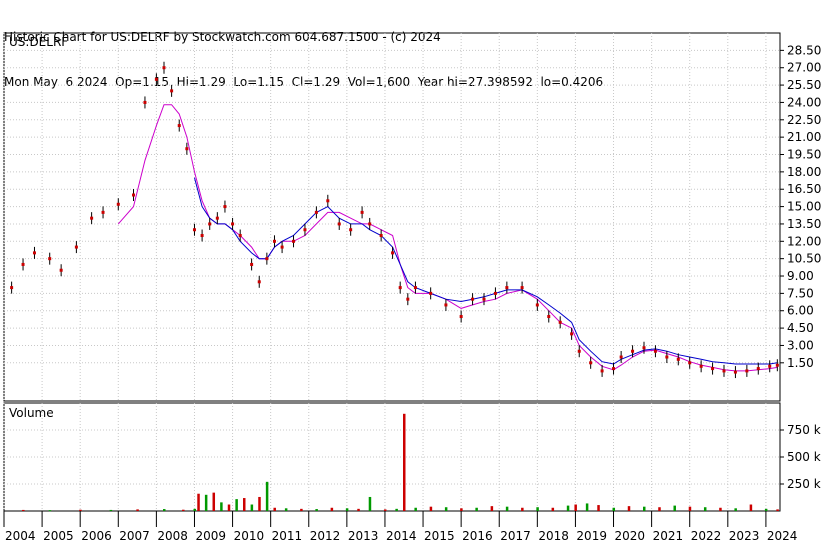 This screenshot has width=830, height=543. Describe the element at coordinates (804, 259) in the screenshot. I see `price-tick-label: 10.50` at that location.